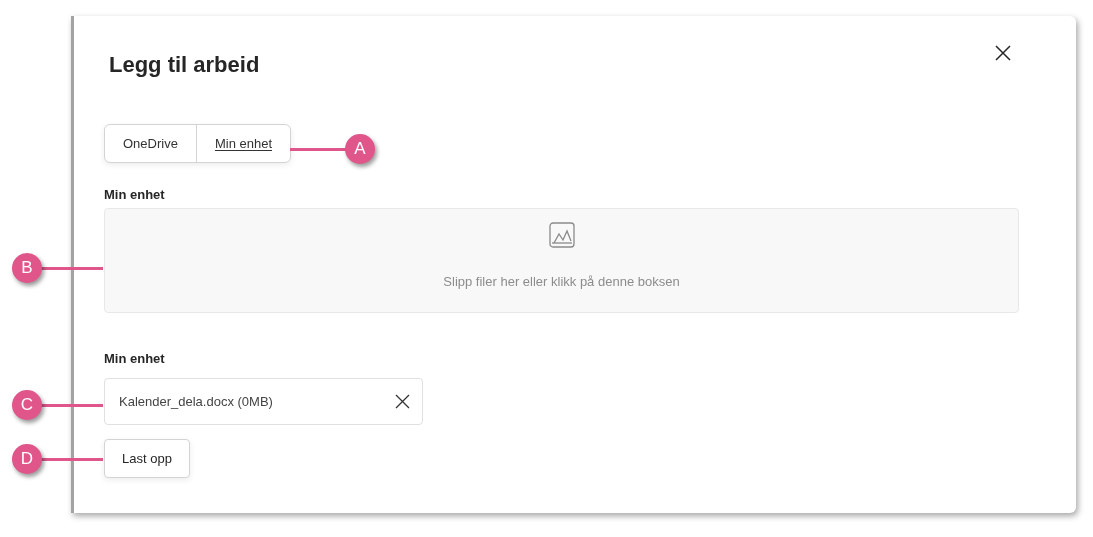  What do you see at coordinates (184, 65) in the screenshot?
I see `dialog-title: Legg til arbeid` at bounding box center [184, 65].